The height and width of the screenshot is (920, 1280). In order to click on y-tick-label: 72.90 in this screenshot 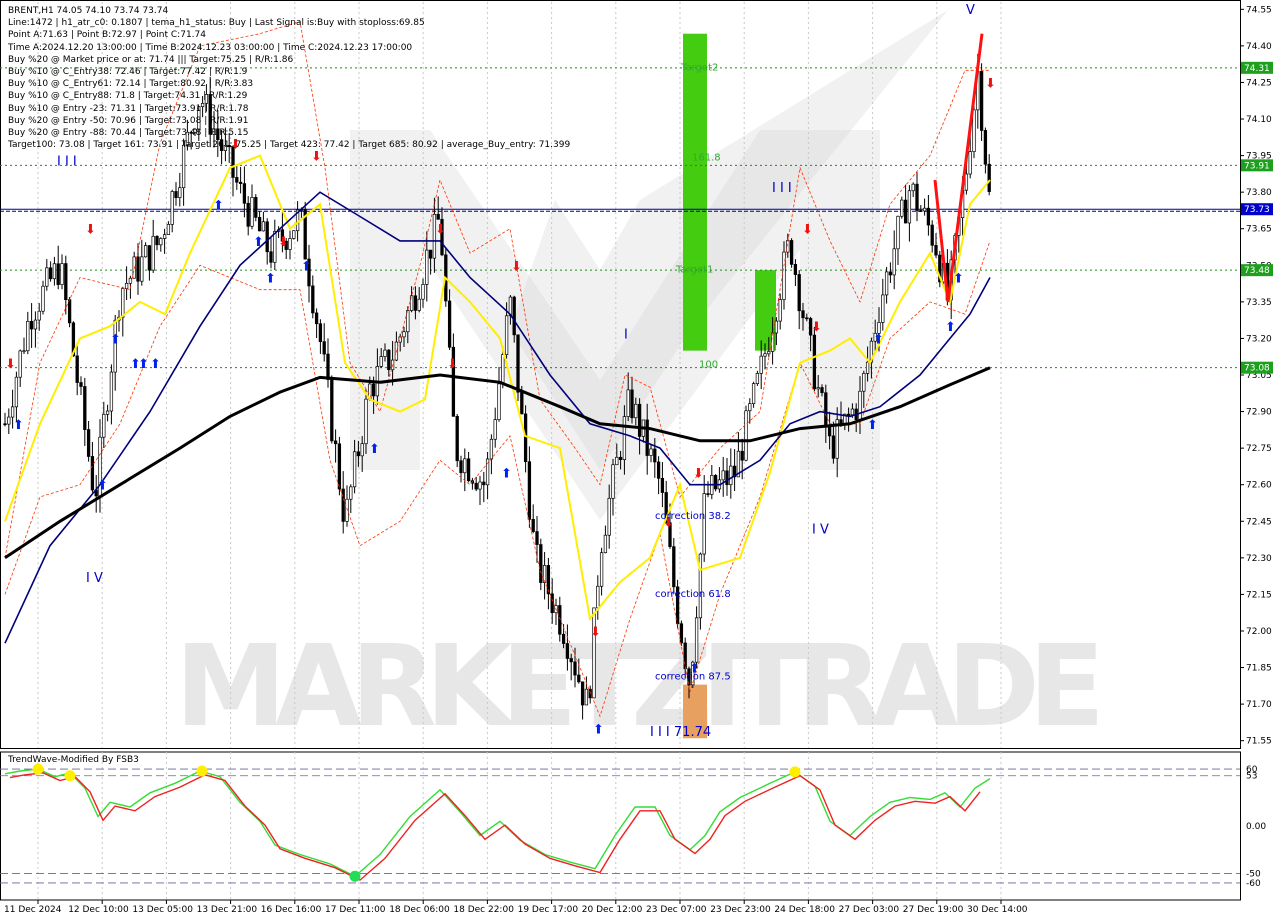, I will do `click(1259, 413)`.